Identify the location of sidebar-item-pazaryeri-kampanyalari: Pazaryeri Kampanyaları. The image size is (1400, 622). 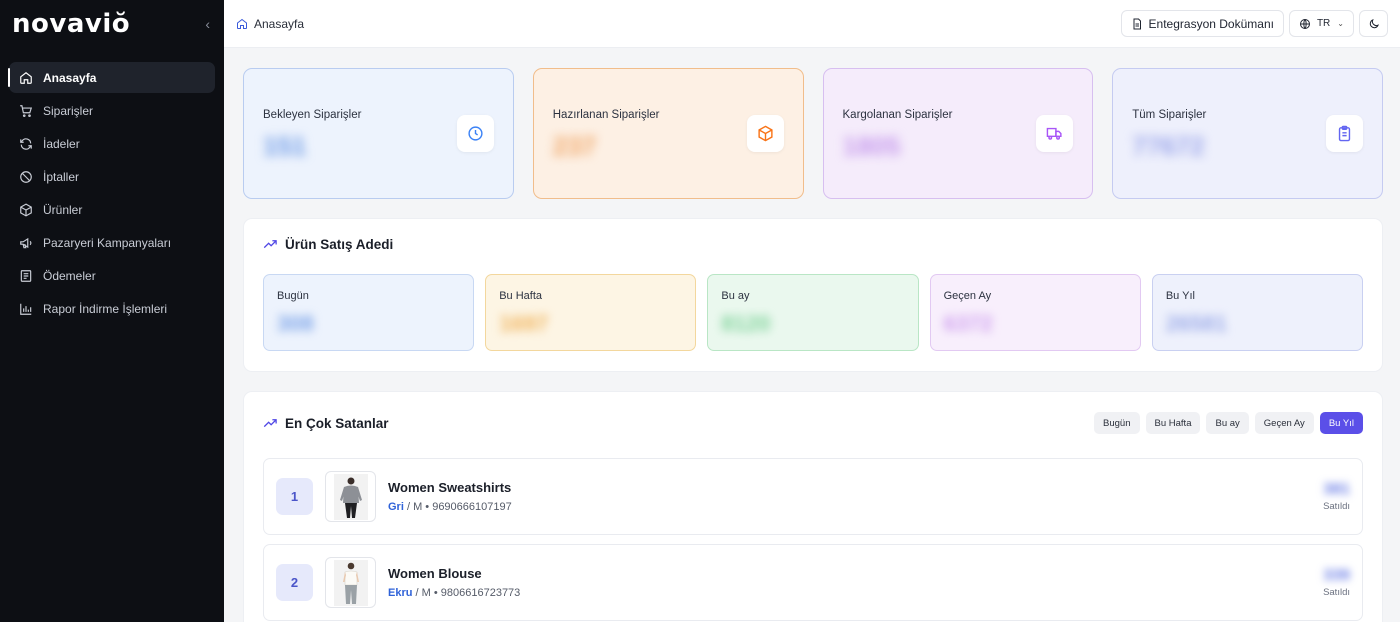
(112, 242).